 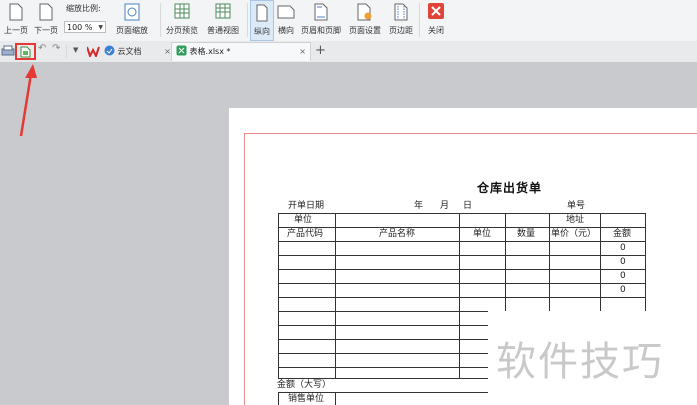 What do you see at coordinates (397, 234) in the screenshot?
I see `header-product-name: 产品名称` at bounding box center [397, 234].